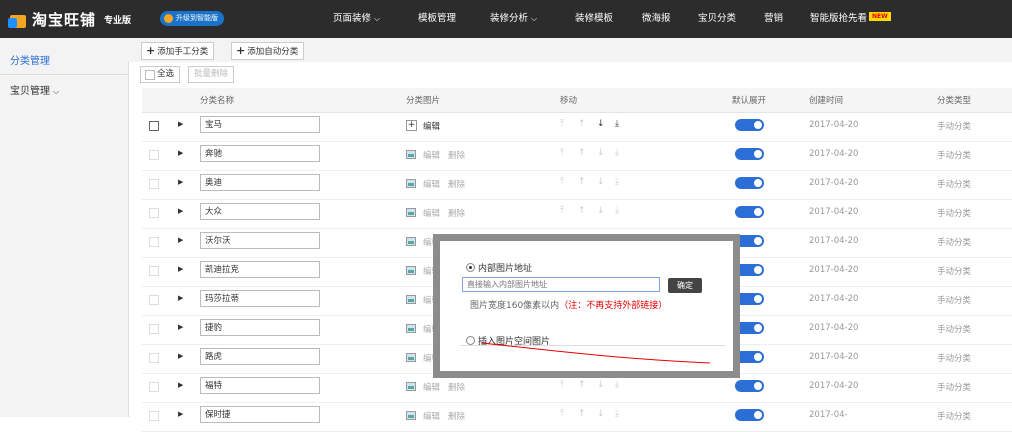  Describe the element at coordinates (594, 19) in the screenshot. I see `nav-item-decor-template: 装修模板` at that location.